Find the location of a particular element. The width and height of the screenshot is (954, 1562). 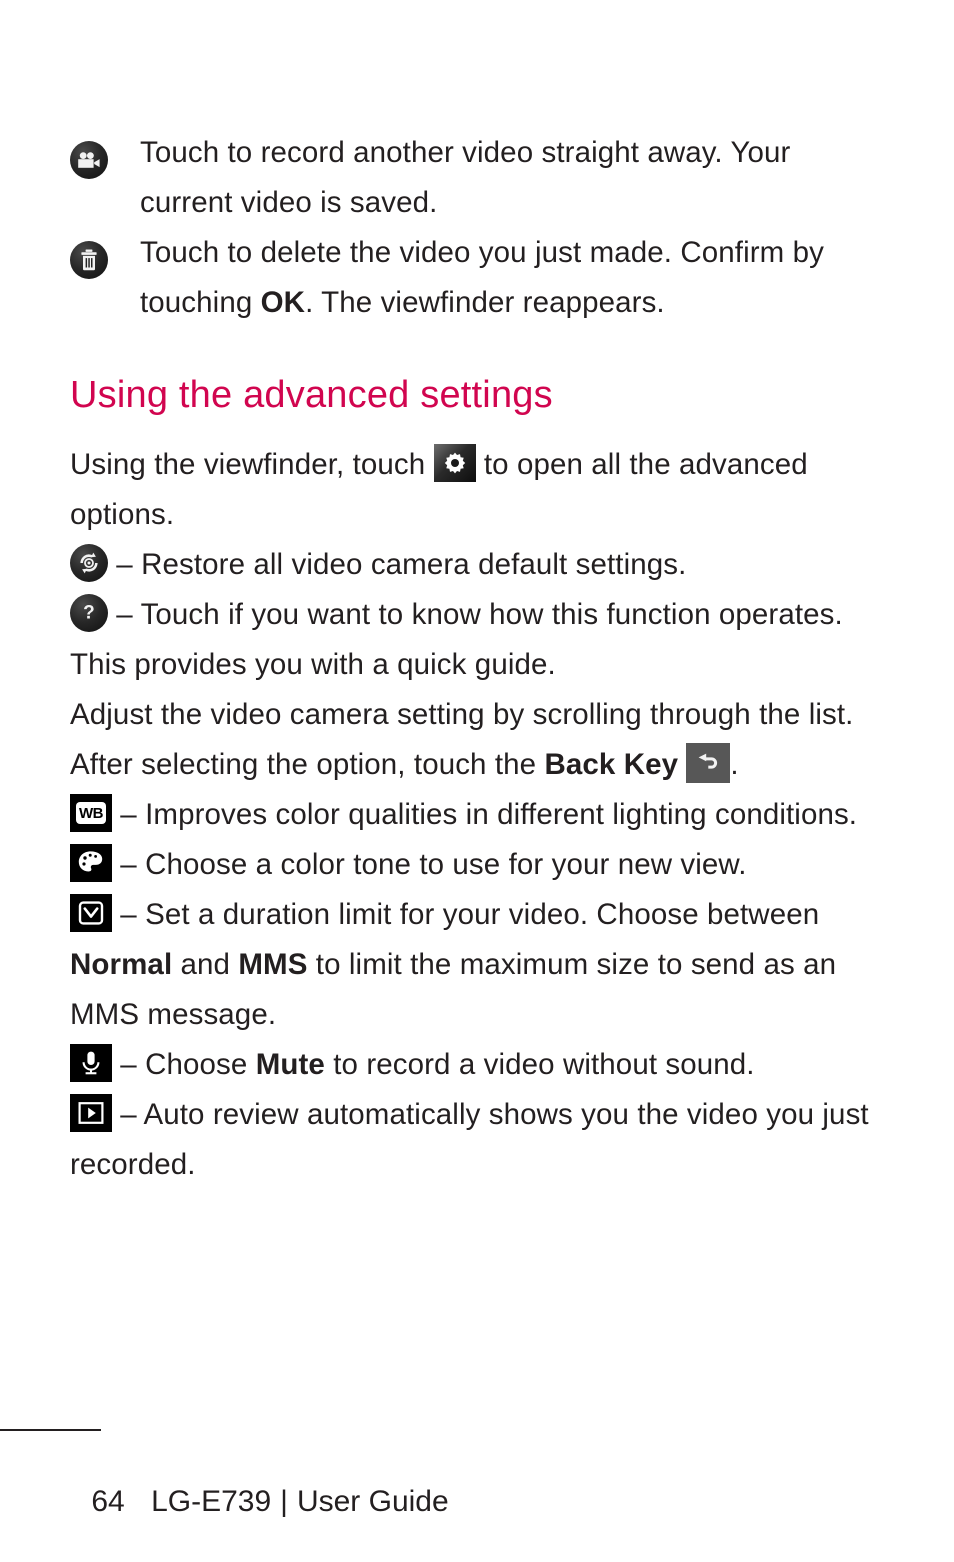

microphone-icon is located at coordinates (91, 1063).